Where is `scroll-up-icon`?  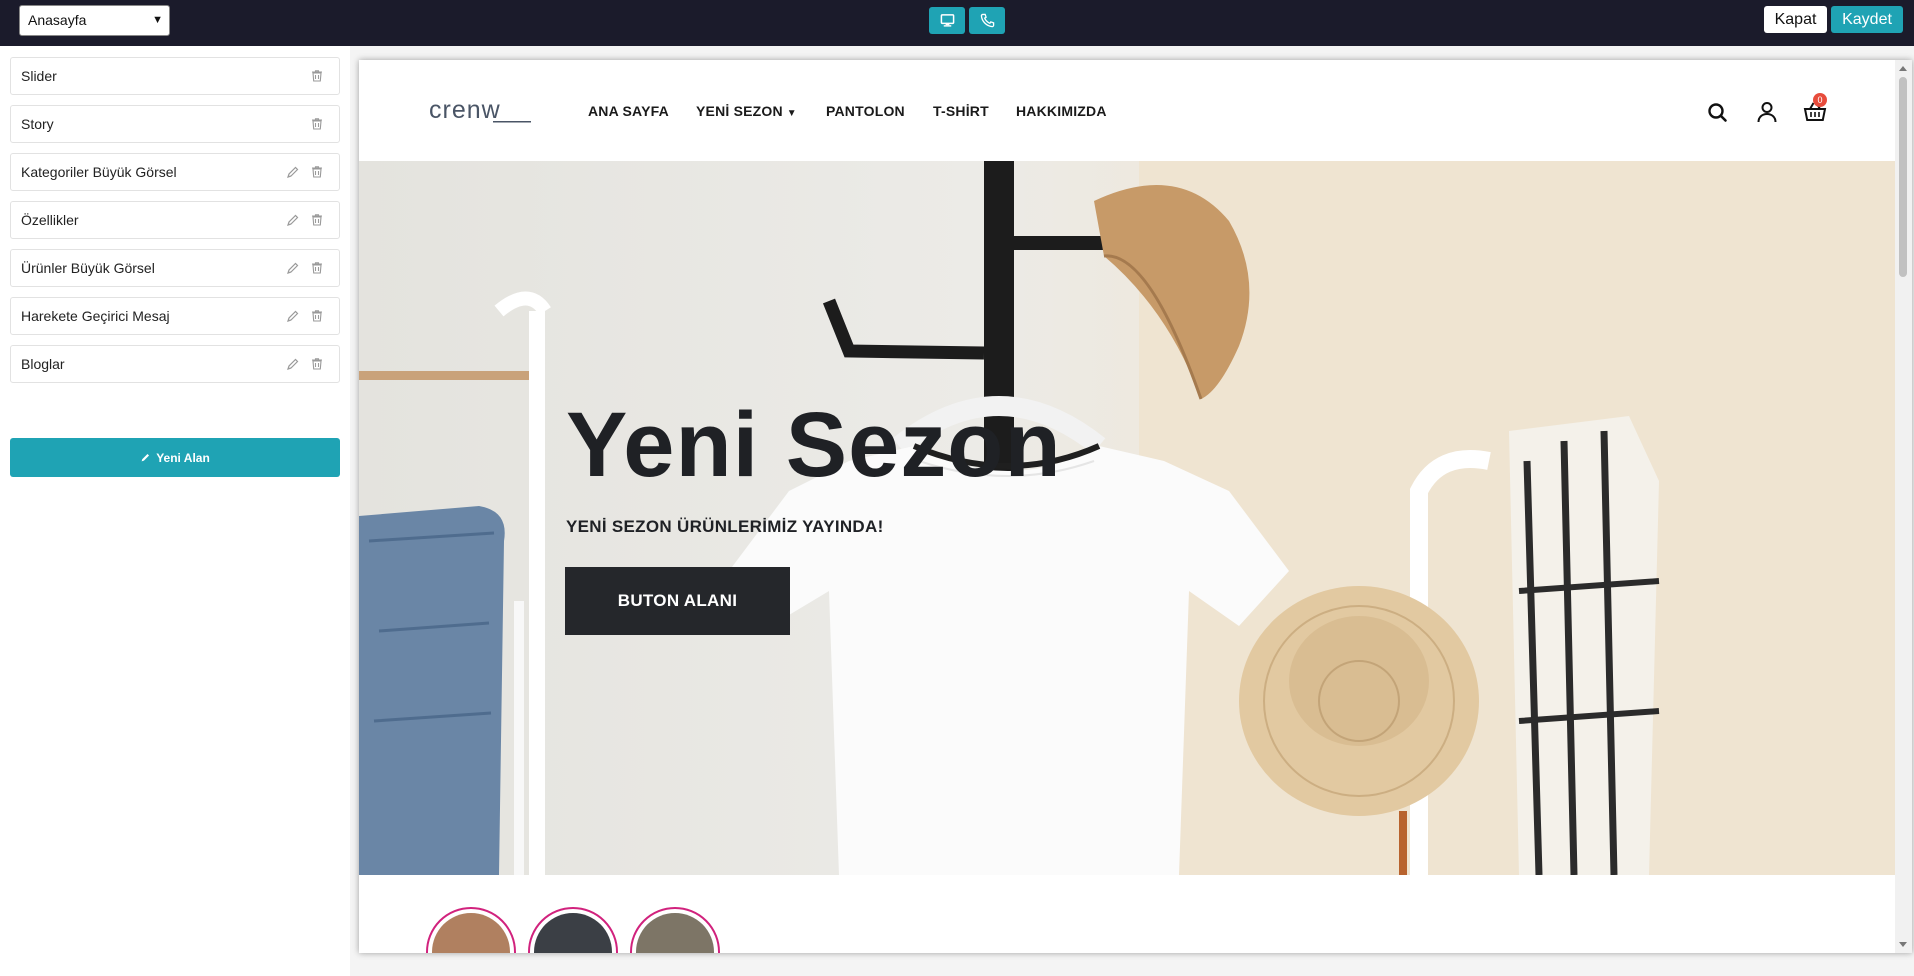
scroll-up-icon is located at coordinates (1903, 68).